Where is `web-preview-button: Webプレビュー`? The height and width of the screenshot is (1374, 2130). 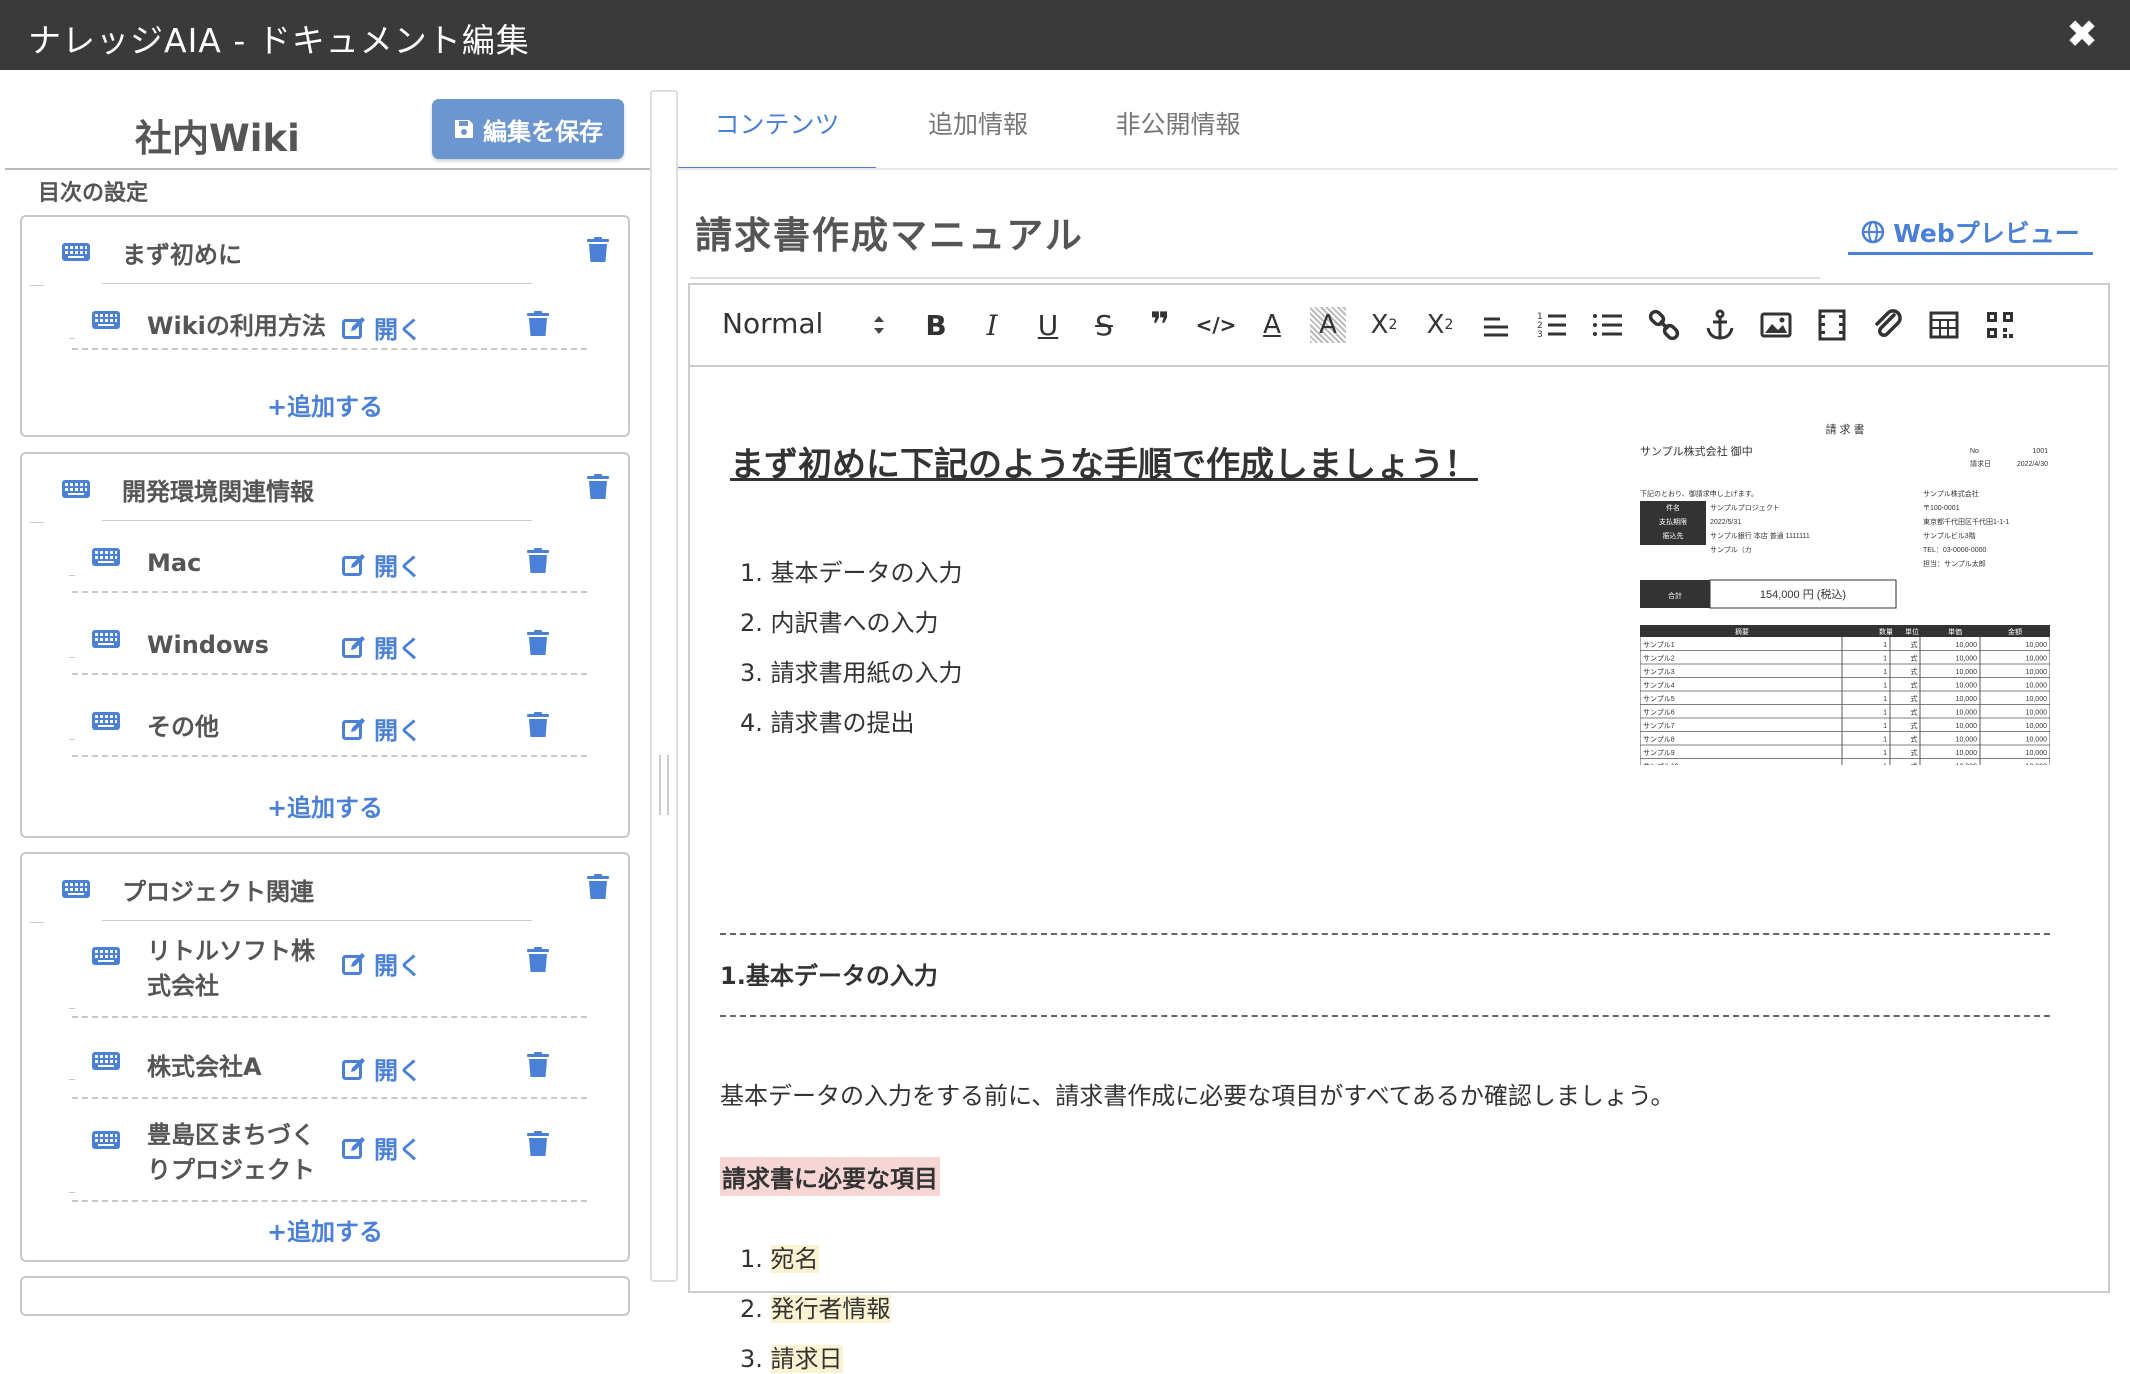 web-preview-button: Webプレビュー is located at coordinates (1970, 232).